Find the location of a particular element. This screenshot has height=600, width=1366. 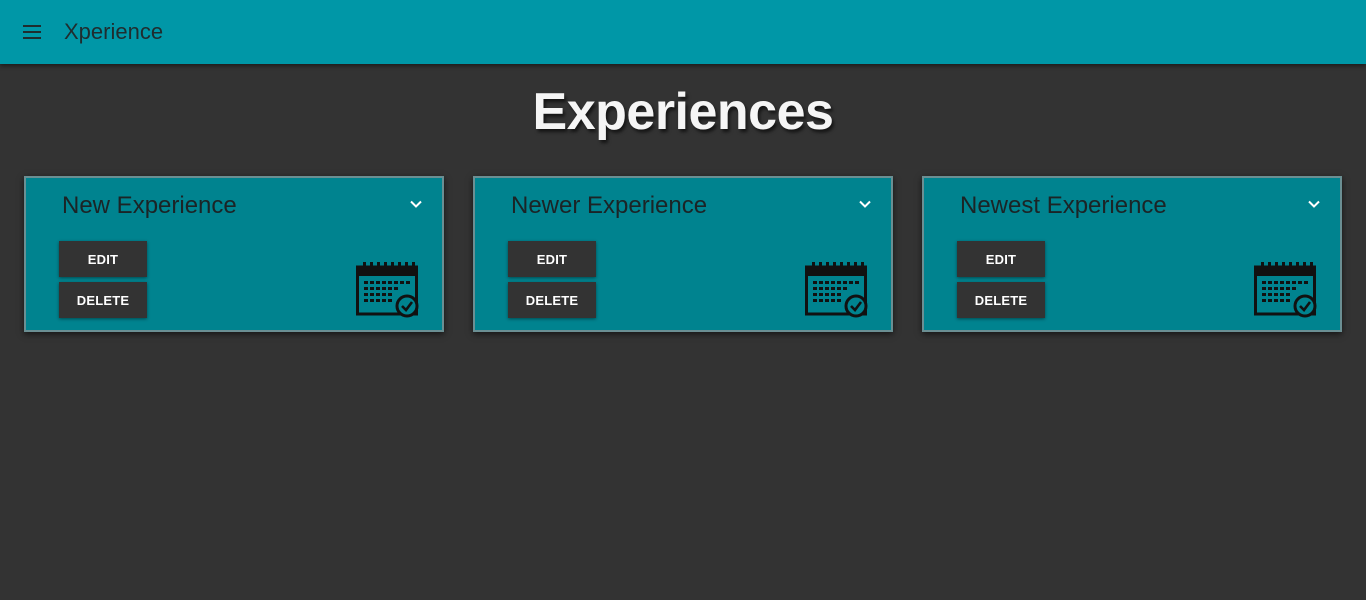

experience-card: Newer Experience EDIT DELETE is located at coordinates (683, 254).